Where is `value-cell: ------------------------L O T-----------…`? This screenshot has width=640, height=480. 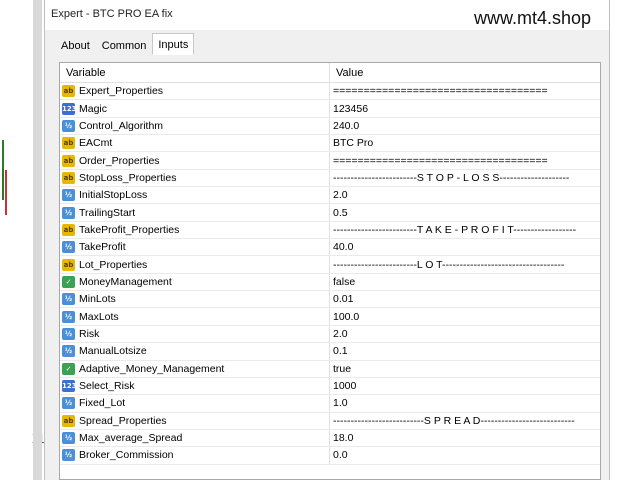 value-cell: ------------------------L O T-----------… is located at coordinates (465, 264).